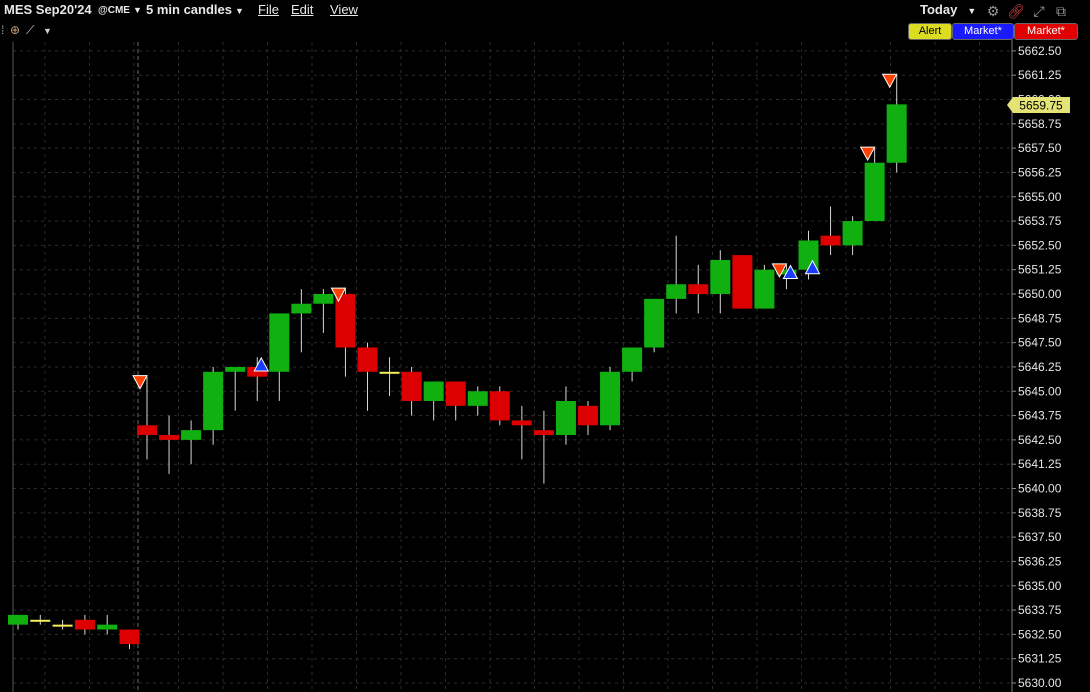  I want to click on price-tick-label: 5638.75, so click(1040, 513).